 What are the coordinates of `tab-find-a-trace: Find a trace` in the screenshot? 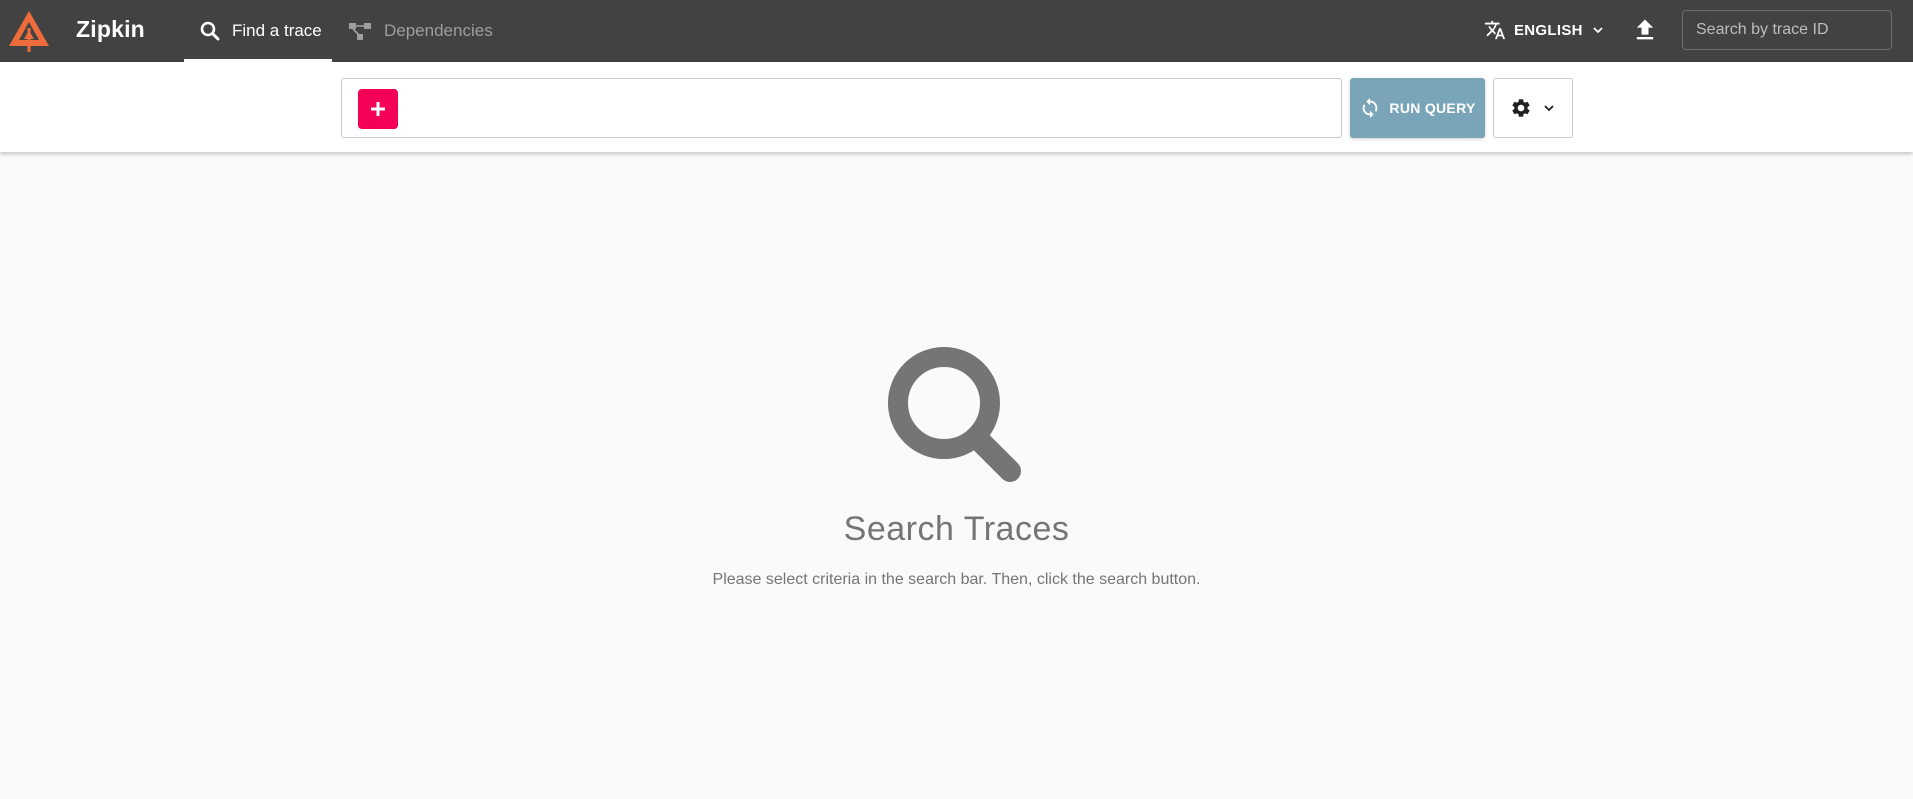 It's located at (258, 31).